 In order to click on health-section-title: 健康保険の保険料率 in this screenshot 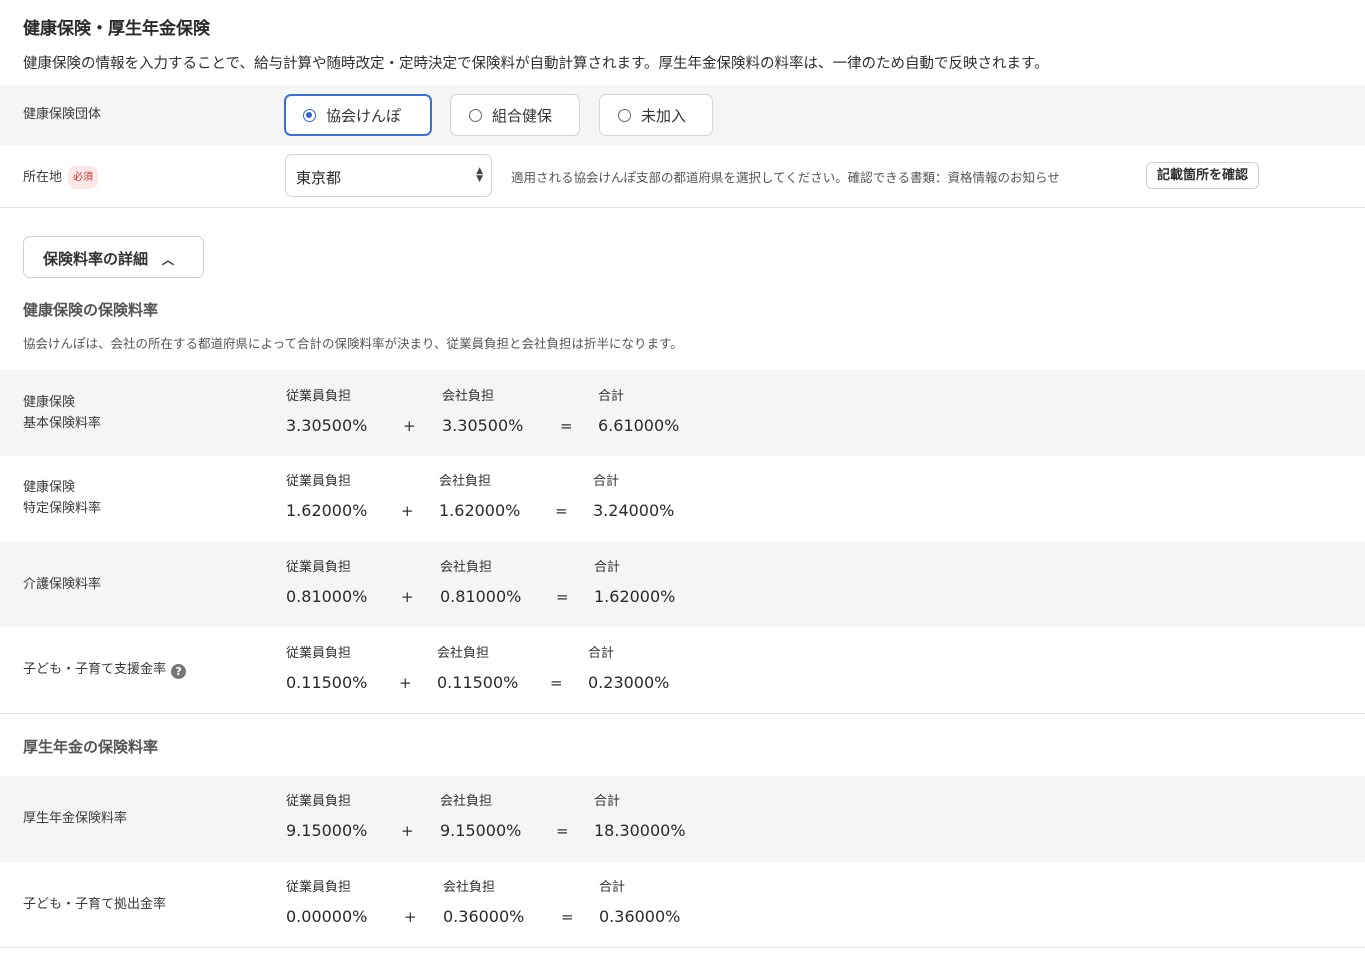, I will do `click(91, 310)`.